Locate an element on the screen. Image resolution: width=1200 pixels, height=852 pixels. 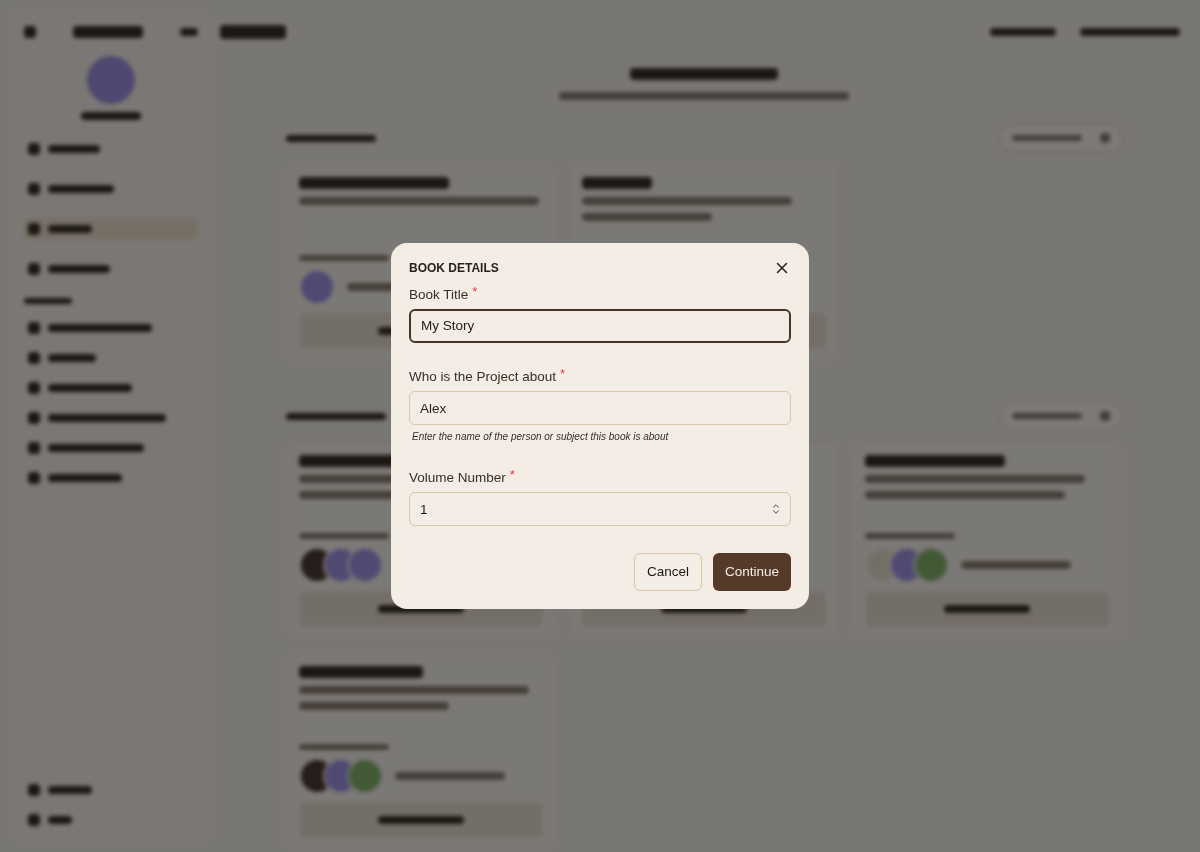
continue-button: Continue is located at coordinates (751, 572).